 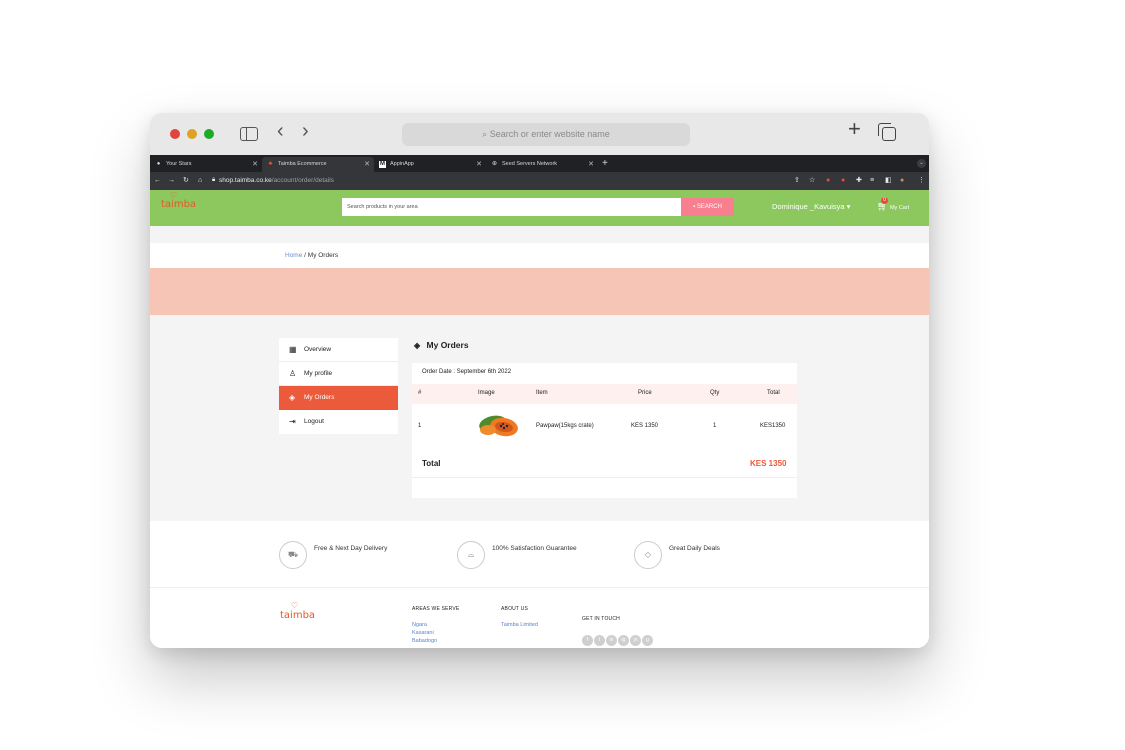 What do you see at coordinates (797, 180) in the screenshot?
I see `share-icon: ⇪` at bounding box center [797, 180].